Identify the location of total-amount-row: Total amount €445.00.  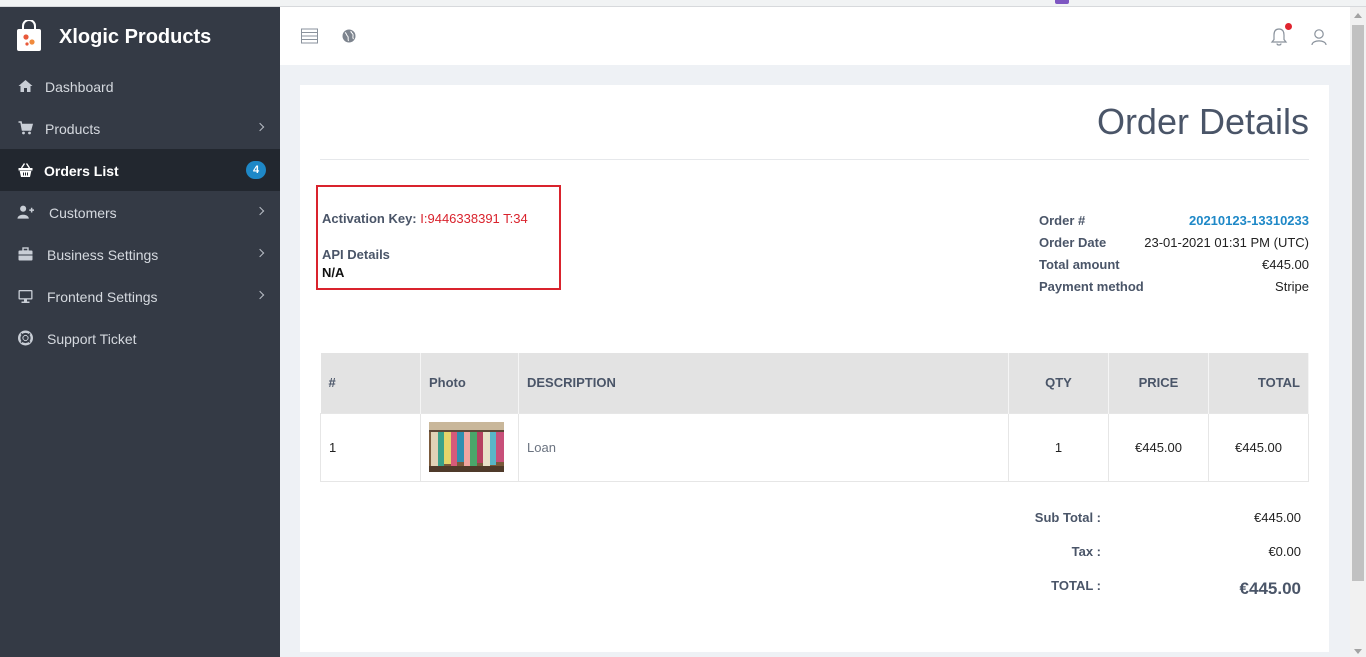
(1174, 266).